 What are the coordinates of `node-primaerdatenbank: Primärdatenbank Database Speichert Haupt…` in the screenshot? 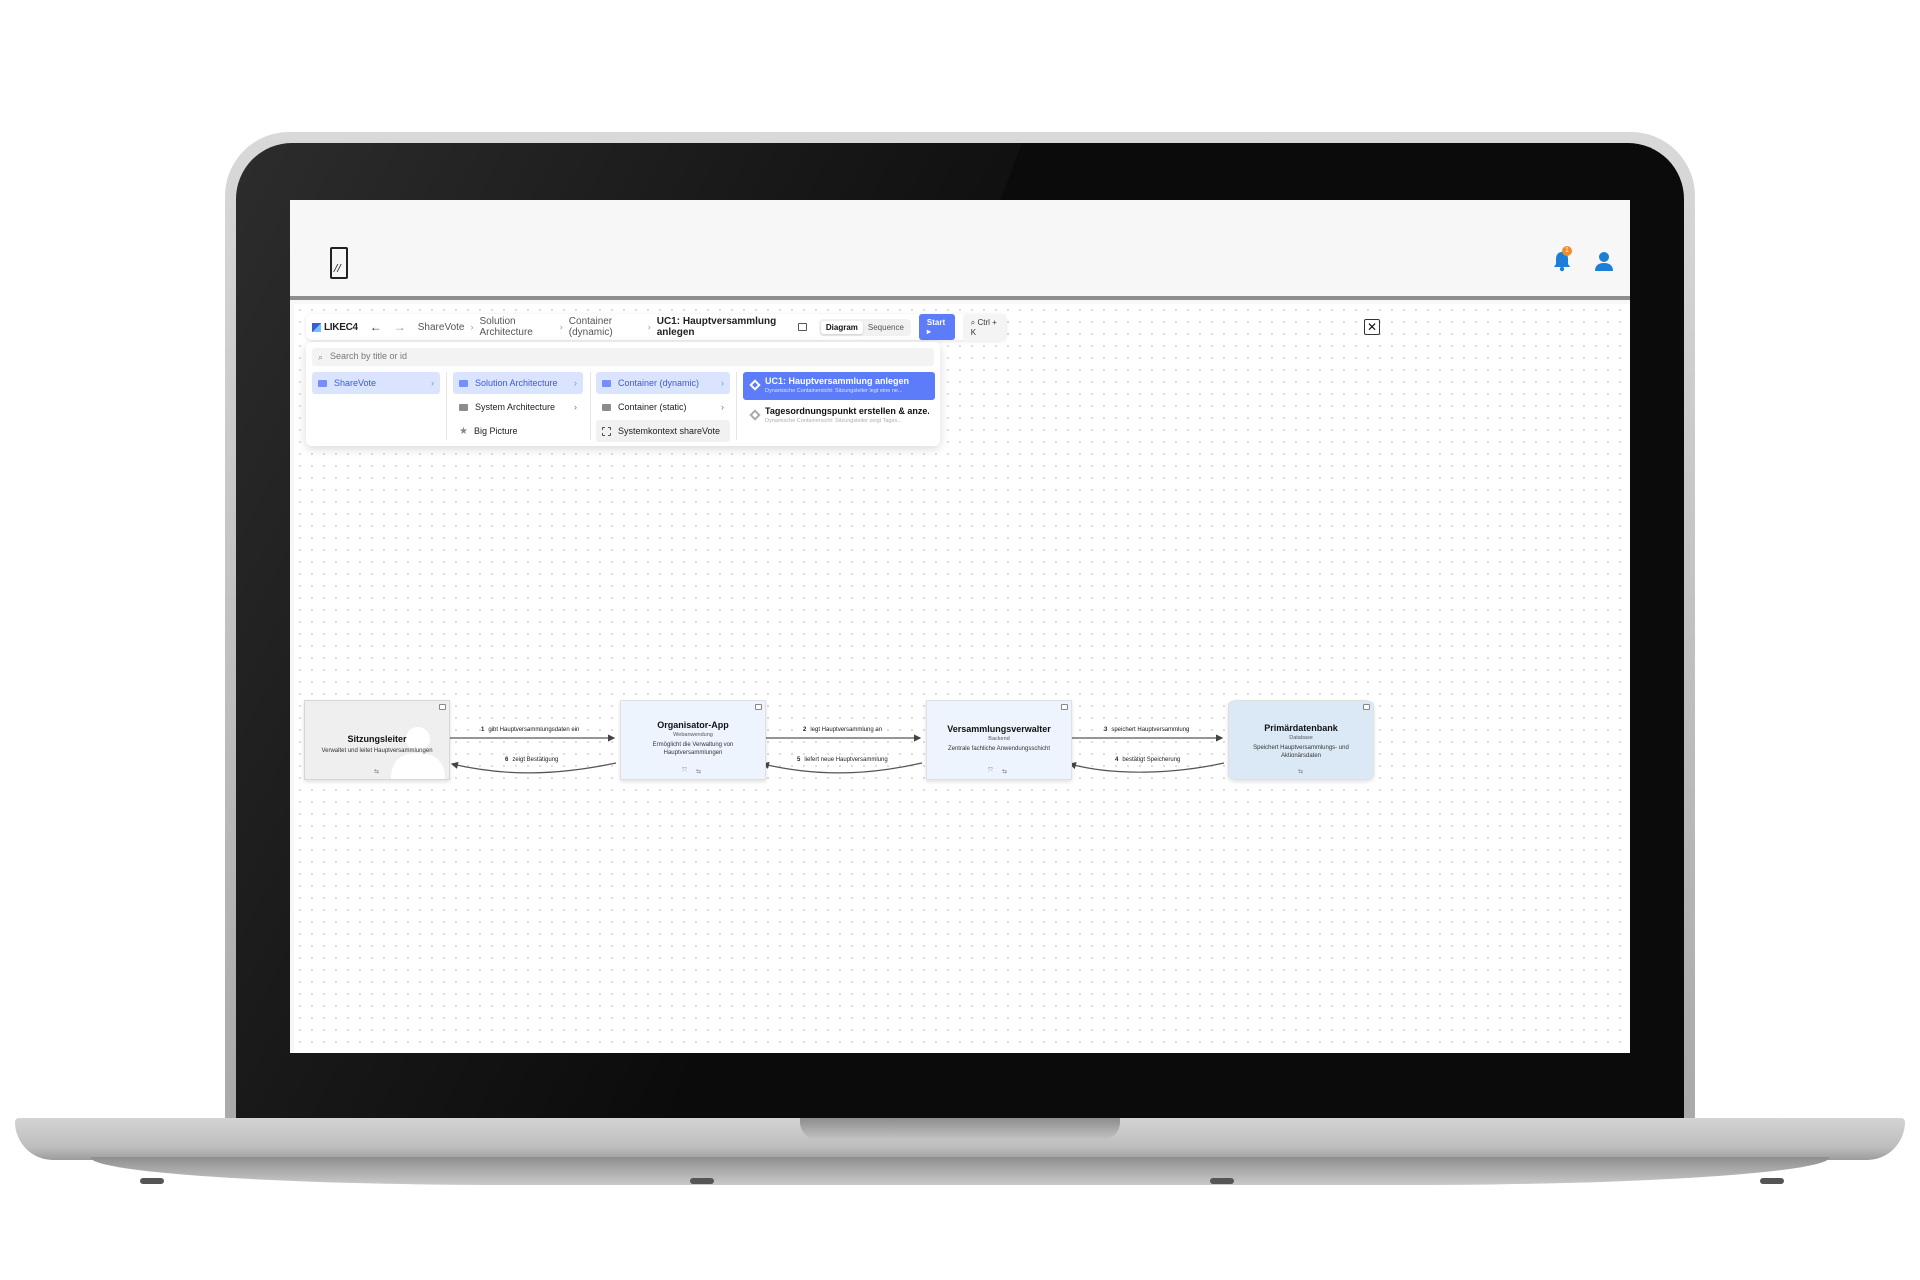 It's located at (1301, 740).